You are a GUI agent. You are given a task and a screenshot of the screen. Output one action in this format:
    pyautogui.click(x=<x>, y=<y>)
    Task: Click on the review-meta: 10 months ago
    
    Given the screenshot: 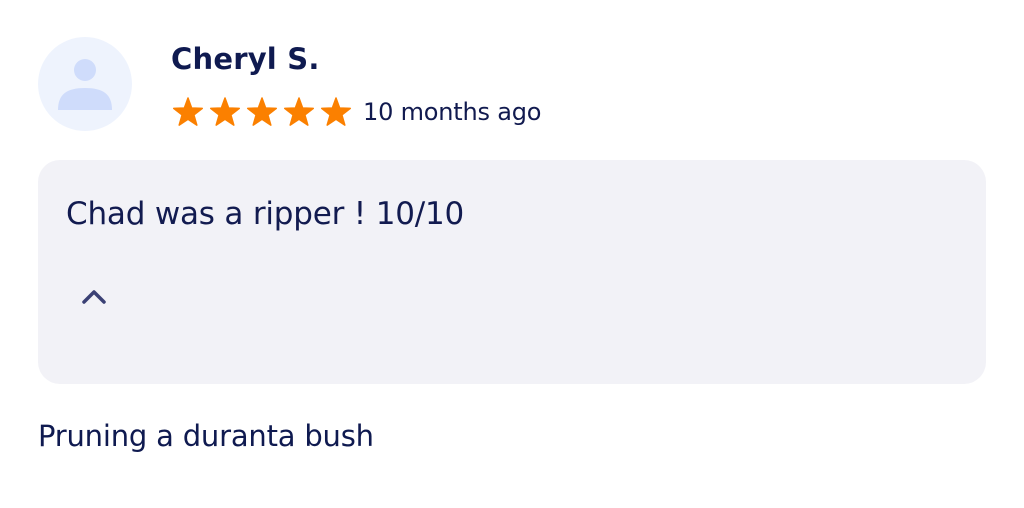 What is the action you would take?
    pyautogui.click(x=356, y=112)
    